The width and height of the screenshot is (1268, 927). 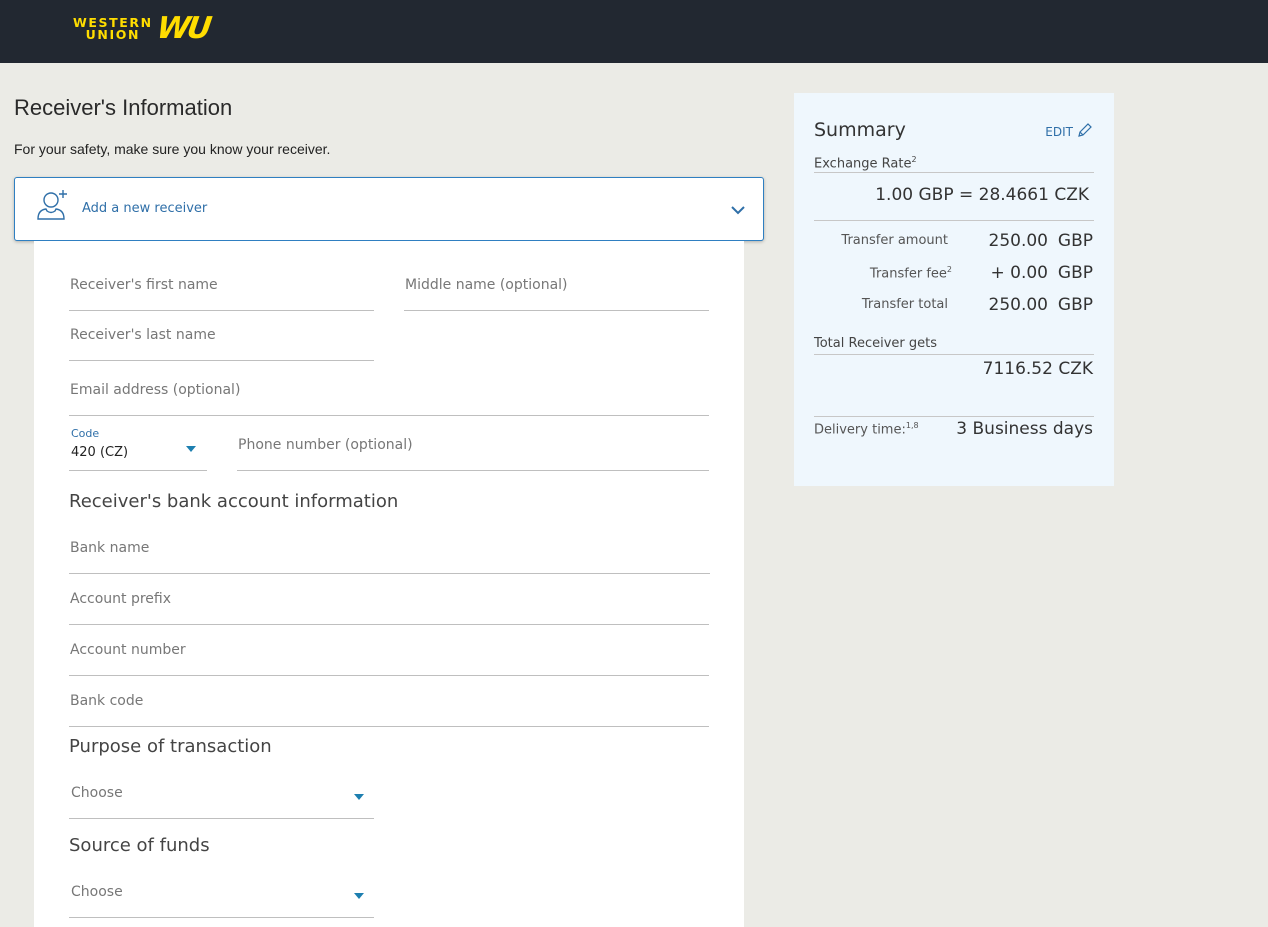 I want to click on pencil-icon, so click(x=1085, y=131).